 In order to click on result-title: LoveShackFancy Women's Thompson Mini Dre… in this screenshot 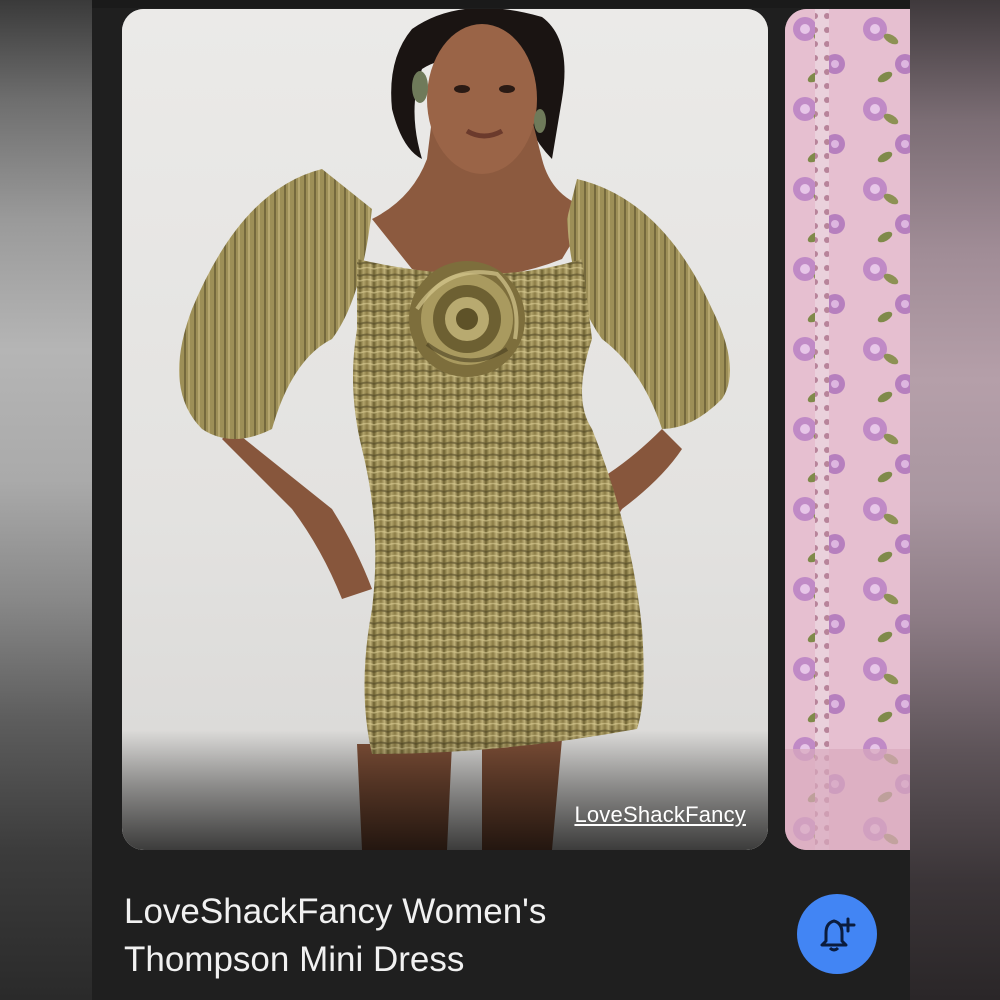, I will do `click(424, 936)`.